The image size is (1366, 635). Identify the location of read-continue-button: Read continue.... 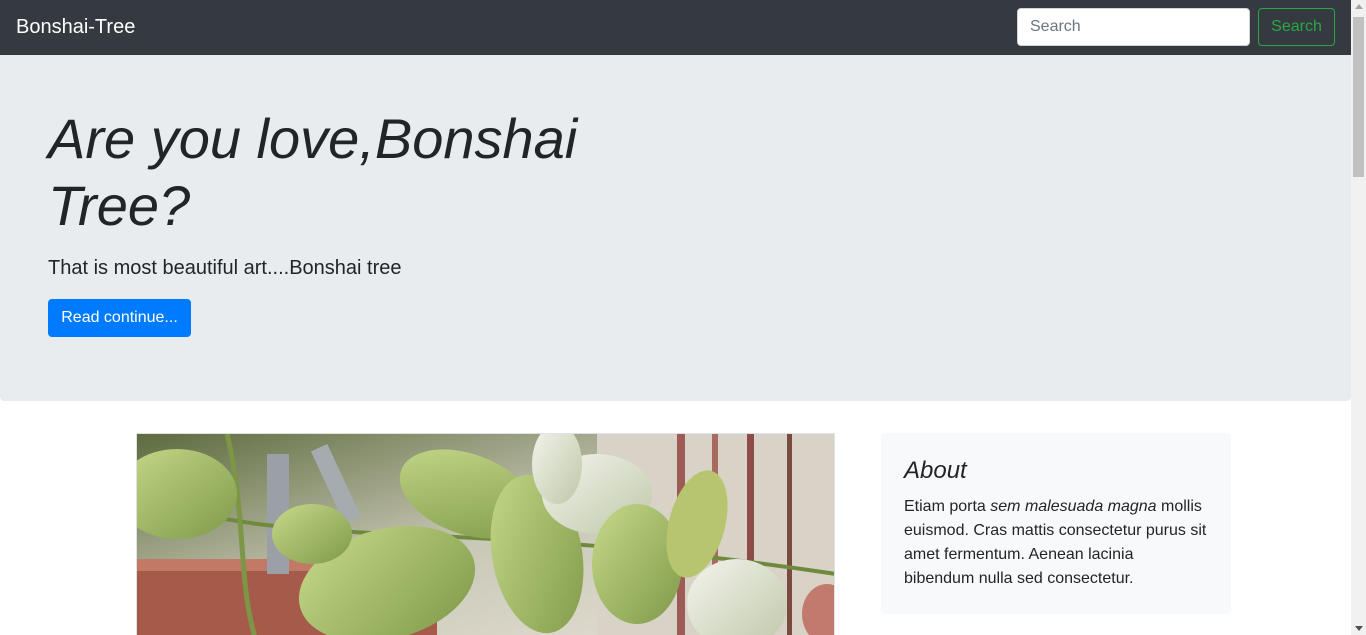
(119, 318).